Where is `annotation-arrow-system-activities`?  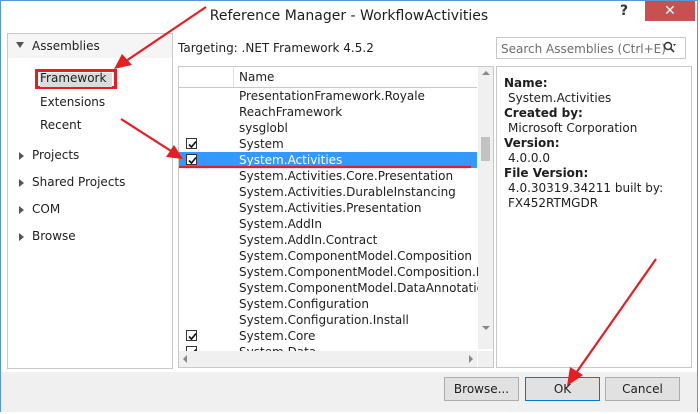
annotation-arrow-system-activities is located at coordinates (146, 135).